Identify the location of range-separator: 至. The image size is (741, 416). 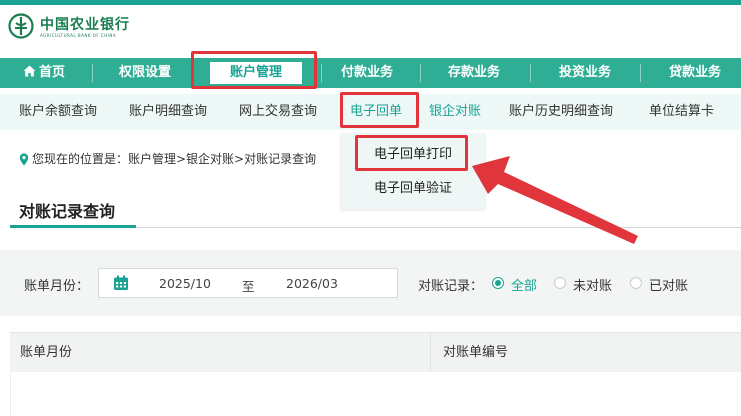
(248, 286).